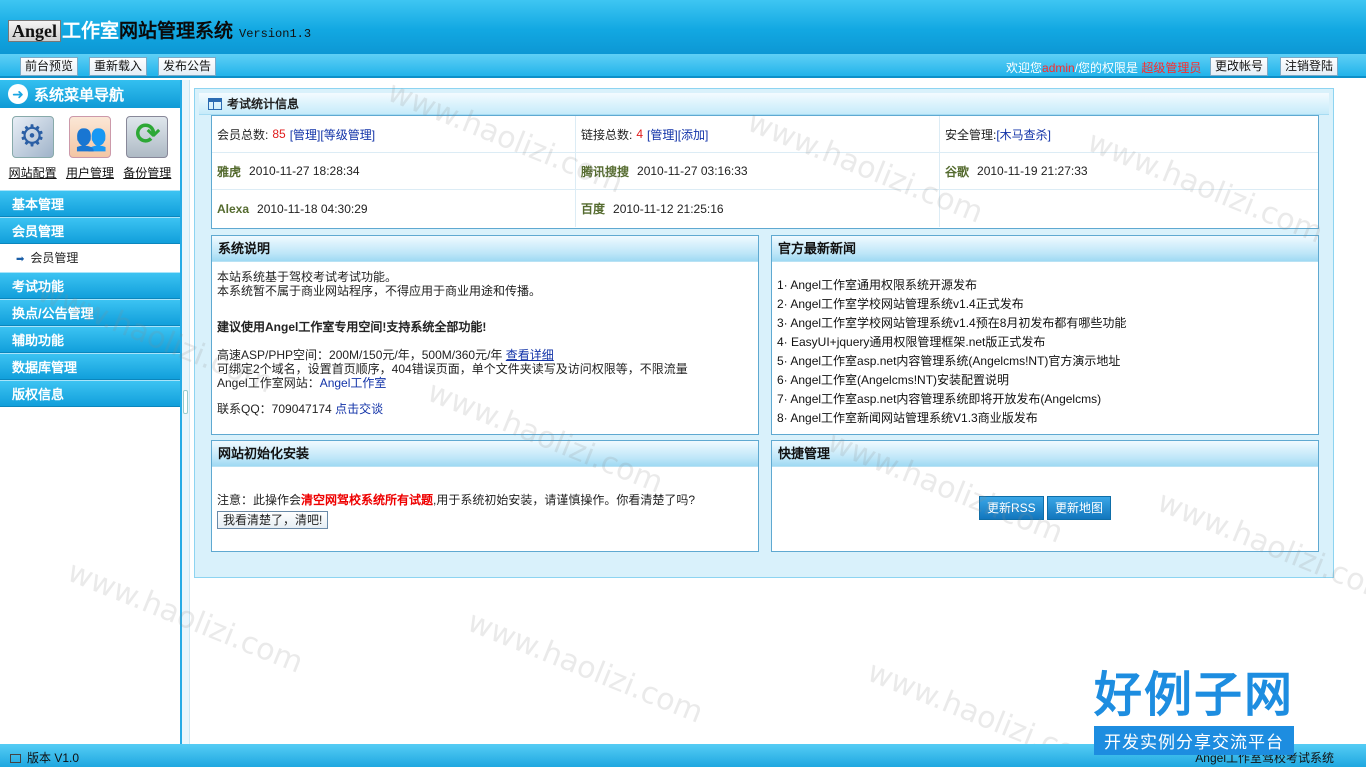  Describe the element at coordinates (1171, 68) in the screenshot. I see `user-role: 超级管理员` at that location.